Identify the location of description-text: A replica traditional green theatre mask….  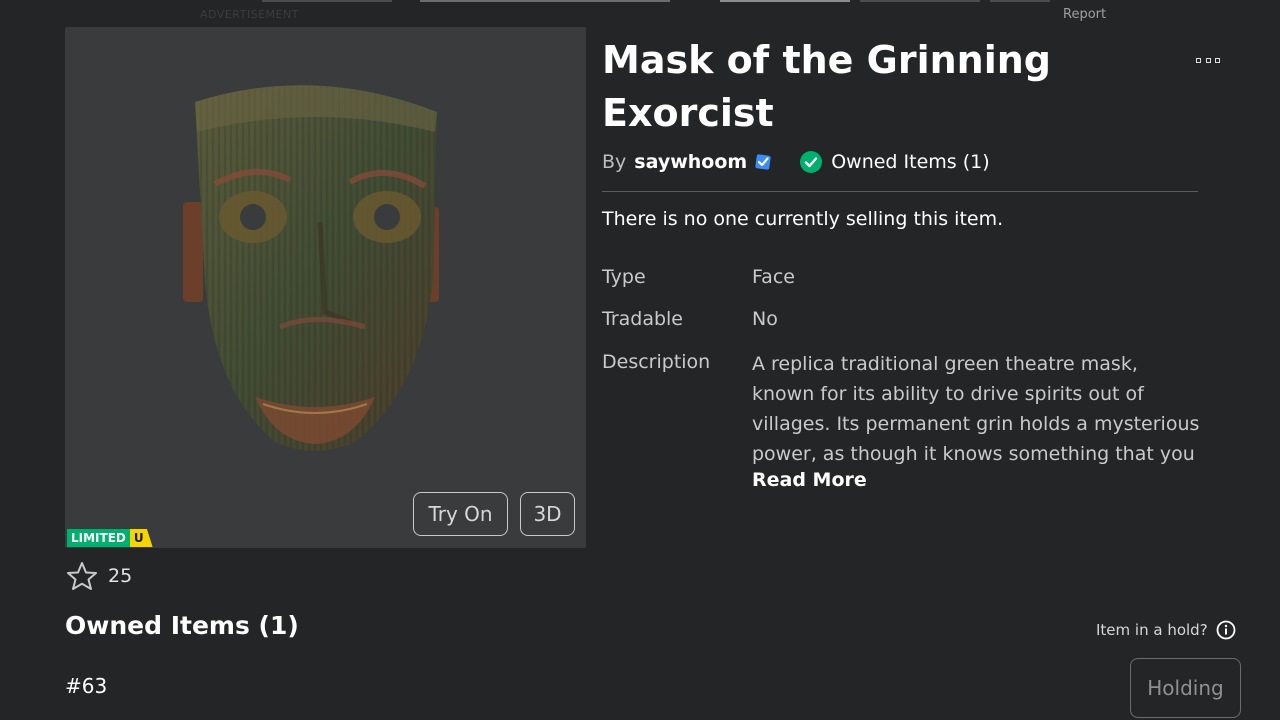
(976, 409).